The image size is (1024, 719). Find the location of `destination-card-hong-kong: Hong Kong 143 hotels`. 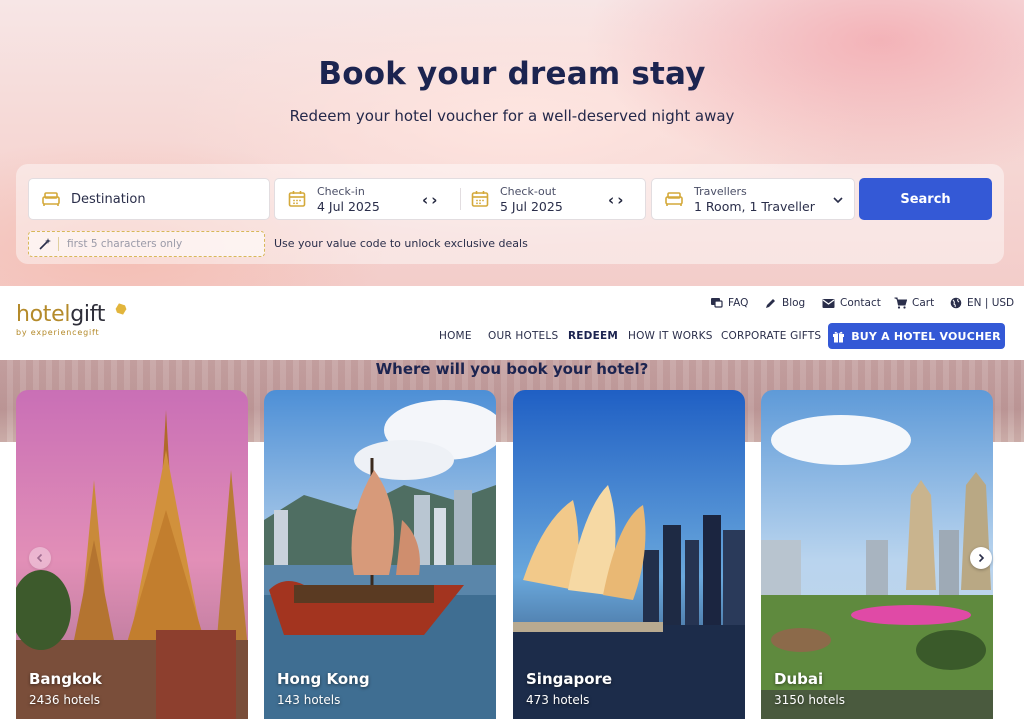

destination-card-hong-kong: Hong Kong 143 hotels is located at coordinates (380, 554).